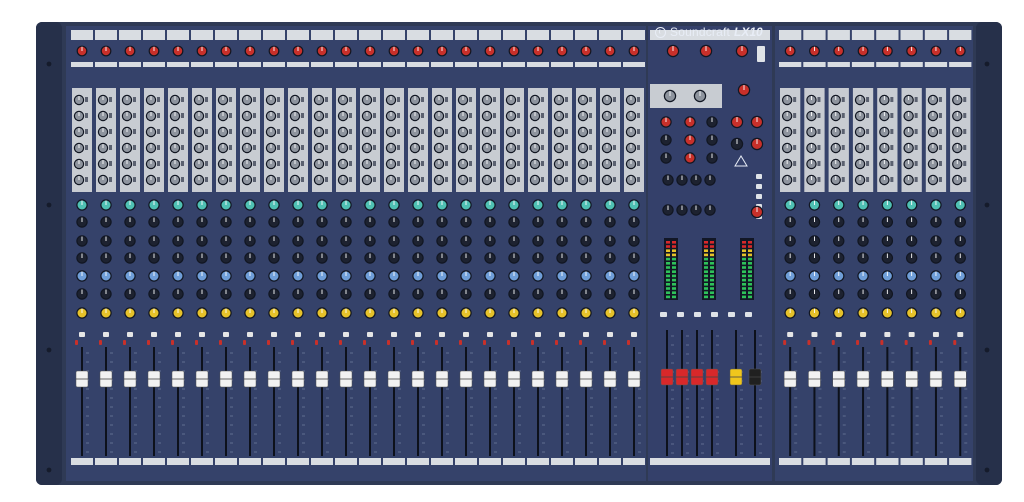 This screenshot has height=502, width=1024. I want to click on master-mix-button, so click(748, 314).